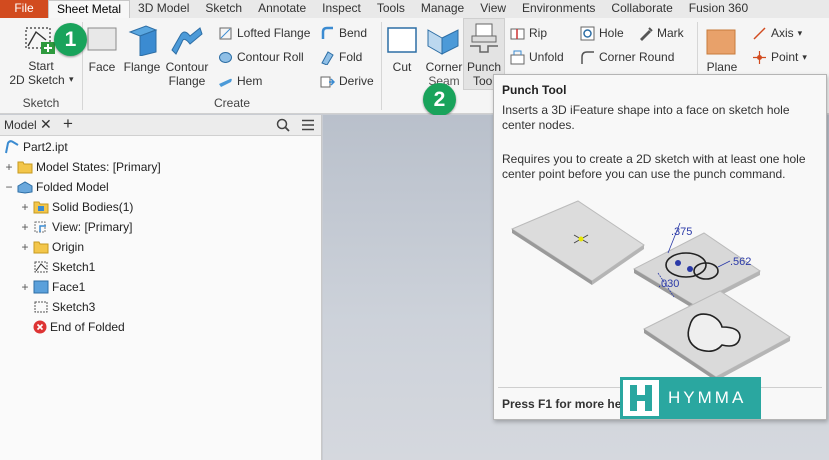 This screenshot has width=829, height=460. Describe the element at coordinates (41, 207) in the screenshot. I see `solid-bodies-folder-icon` at that location.